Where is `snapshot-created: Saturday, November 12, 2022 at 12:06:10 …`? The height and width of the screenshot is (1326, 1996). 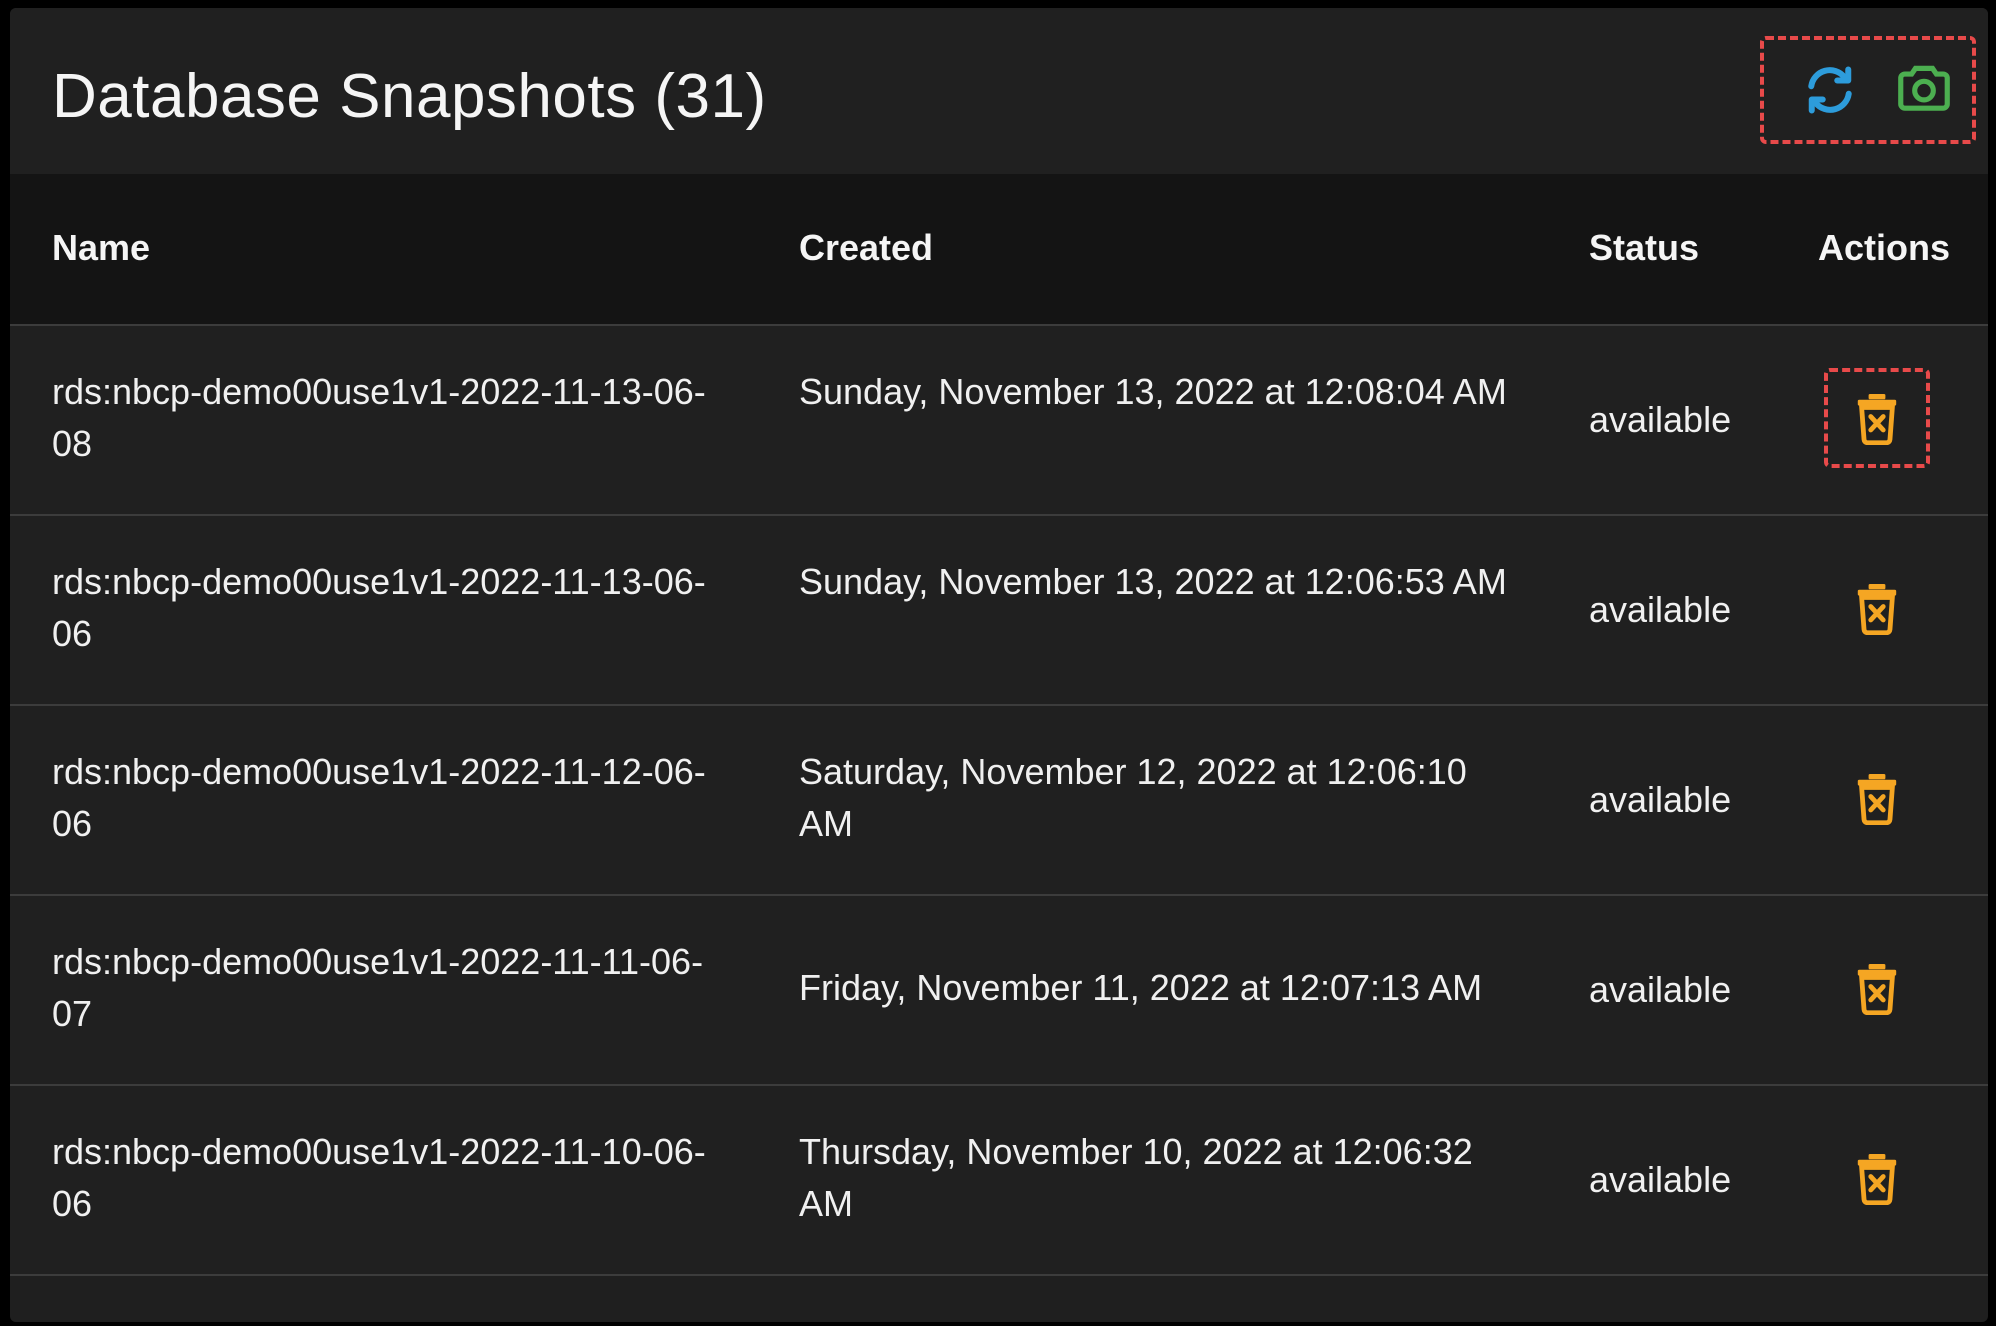
snapshot-created: Saturday, November 12, 2022 at 12:06:10 … is located at coordinates (1133, 797).